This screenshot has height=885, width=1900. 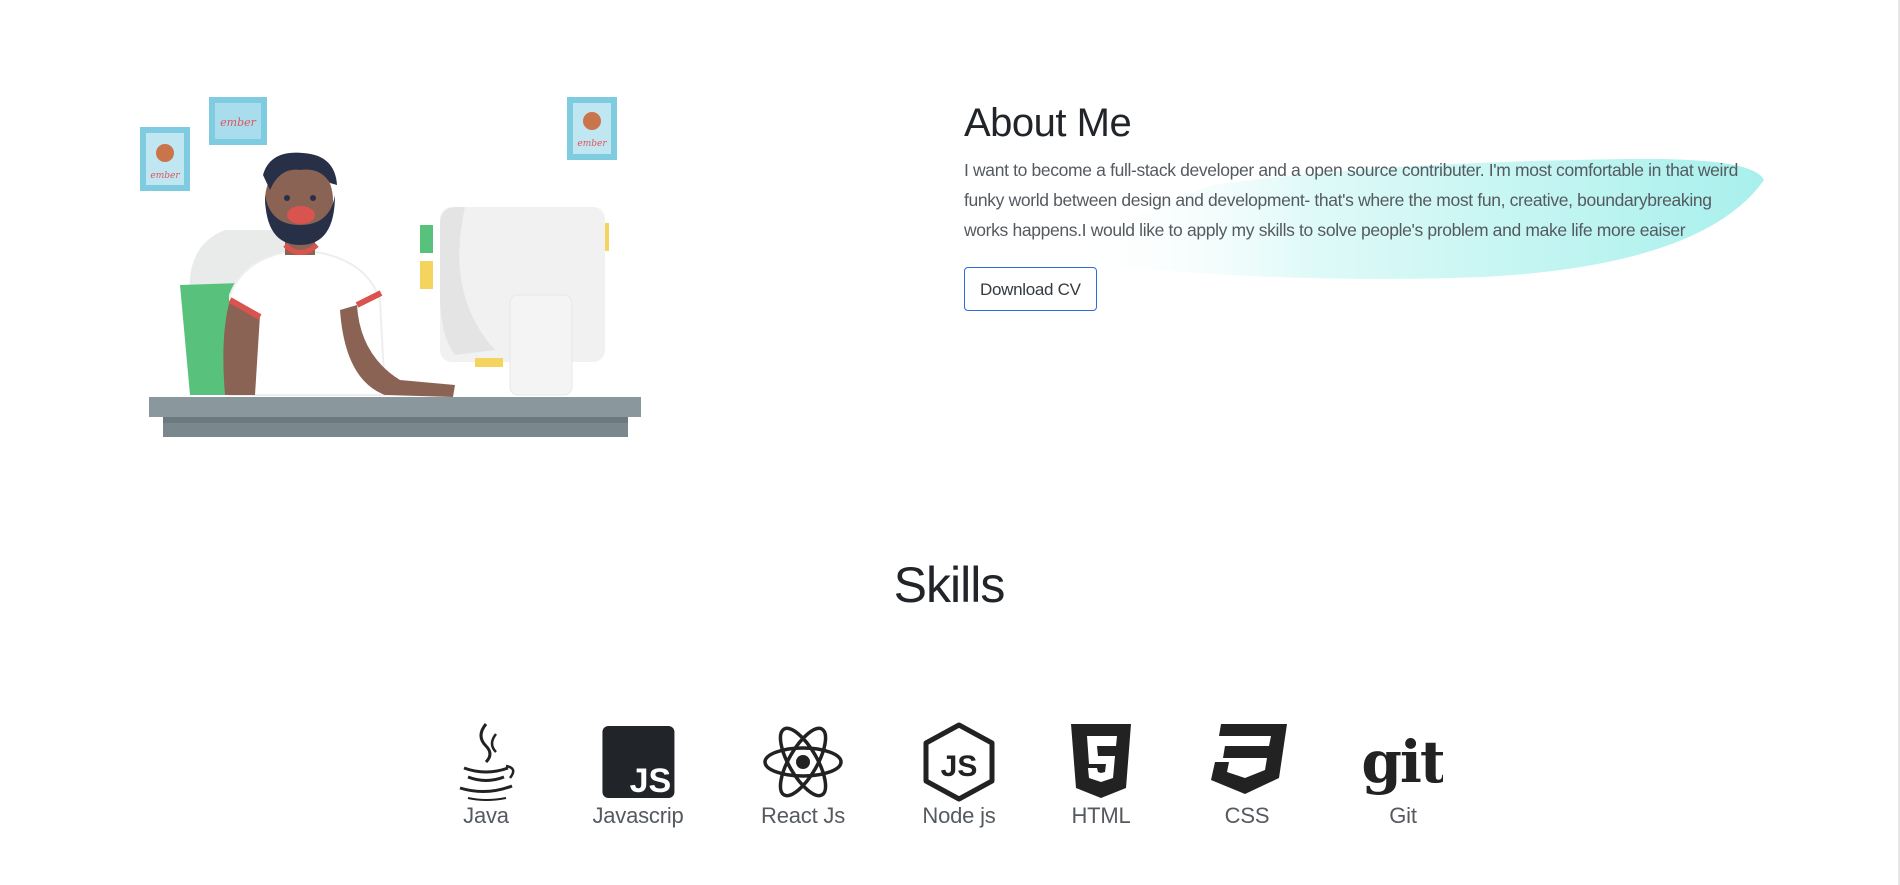 I want to click on skill-label: Node js, so click(x=959, y=815).